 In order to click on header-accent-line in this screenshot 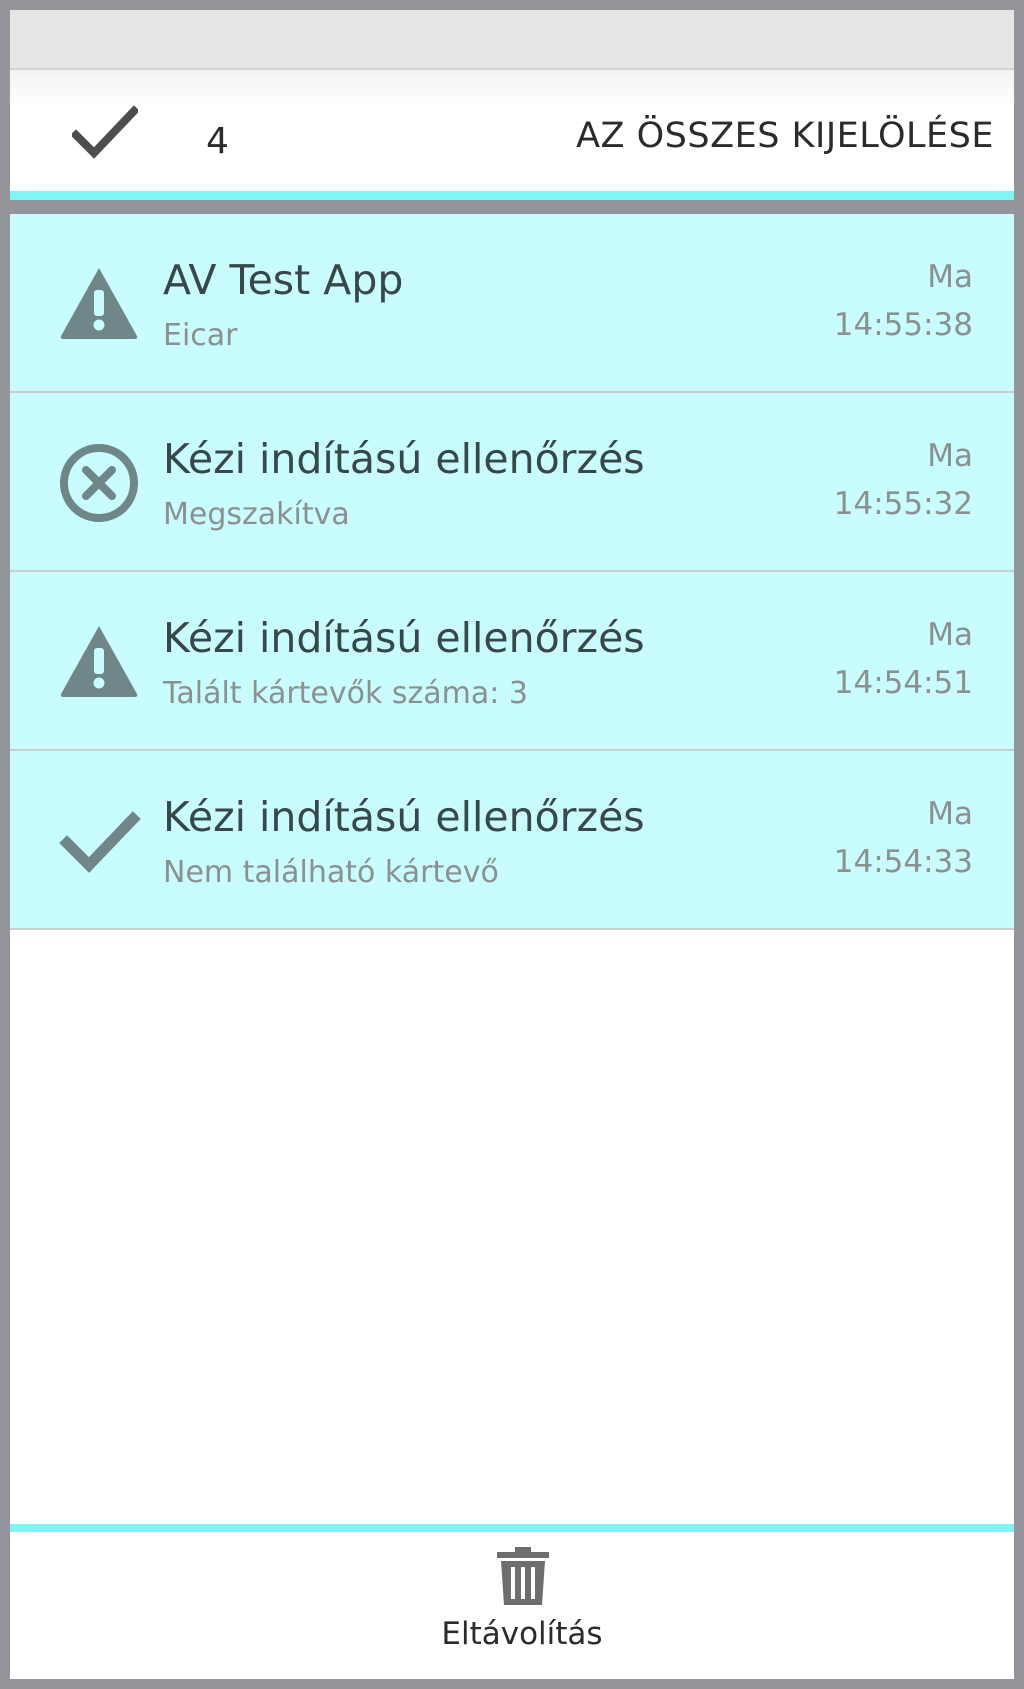, I will do `click(512, 195)`.